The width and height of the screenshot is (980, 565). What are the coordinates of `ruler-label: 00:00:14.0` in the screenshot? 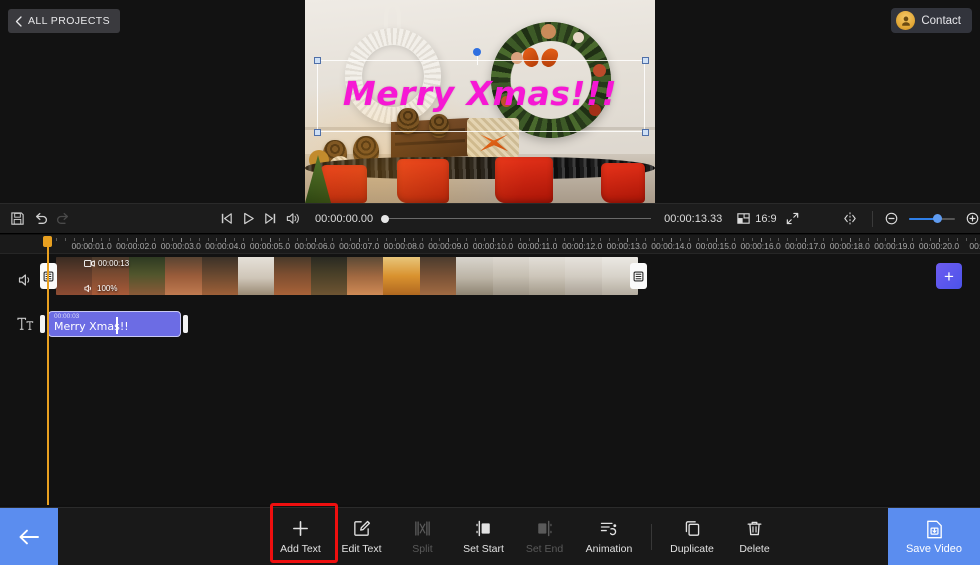 It's located at (671, 246).